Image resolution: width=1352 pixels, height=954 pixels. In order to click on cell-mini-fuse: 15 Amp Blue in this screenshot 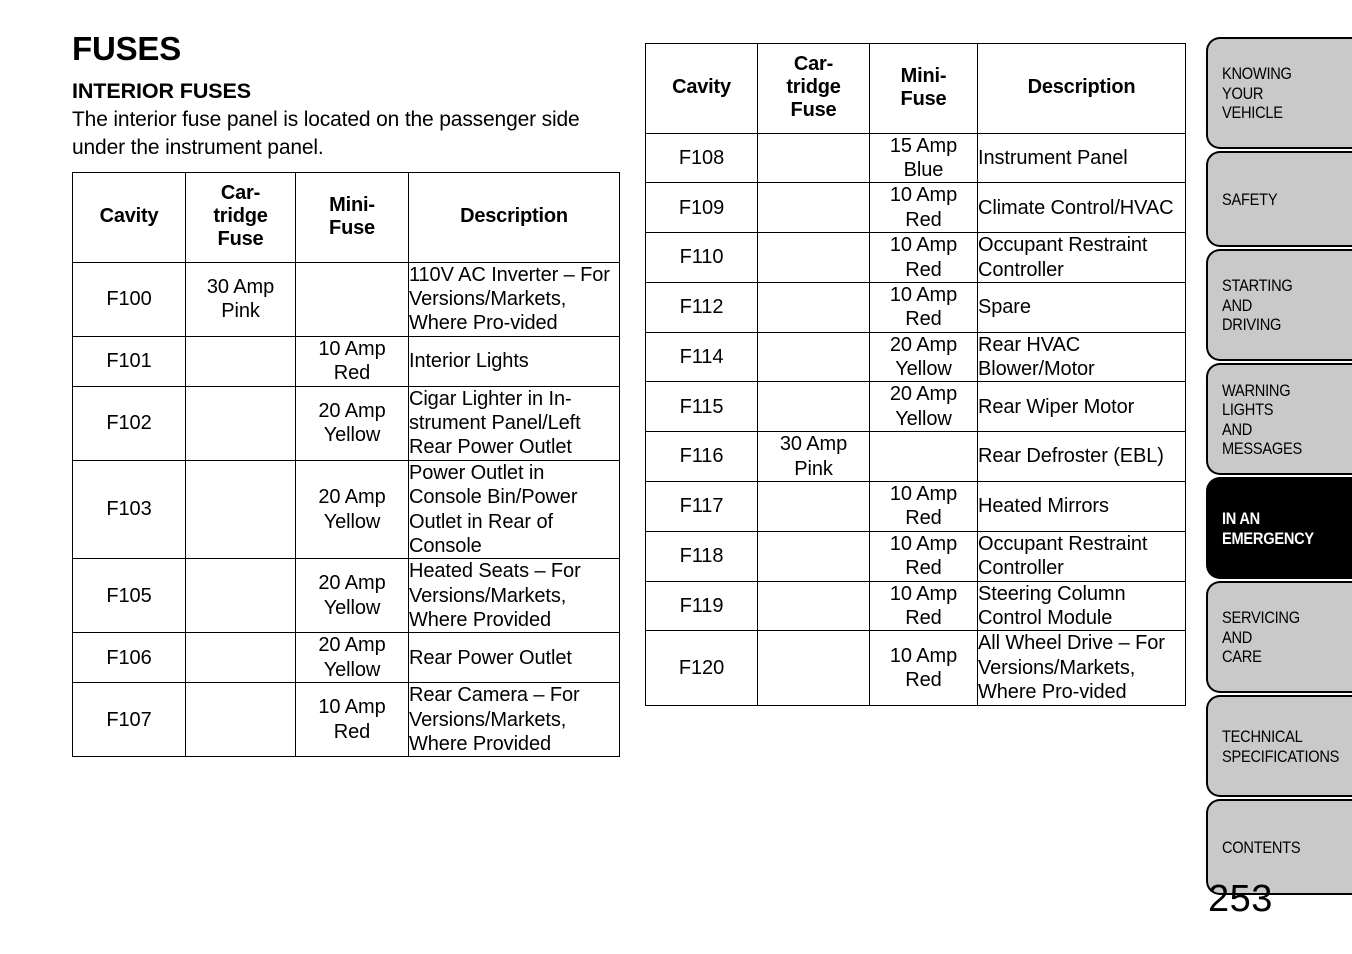, I will do `click(923, 158)`.